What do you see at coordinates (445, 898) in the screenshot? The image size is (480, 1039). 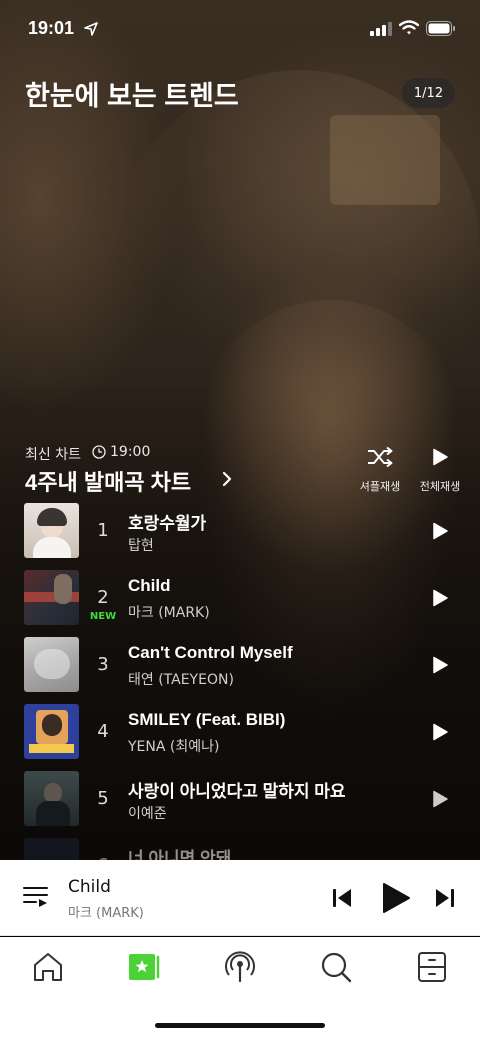 I see `next-track-icon` at bounding box center [445, 898].